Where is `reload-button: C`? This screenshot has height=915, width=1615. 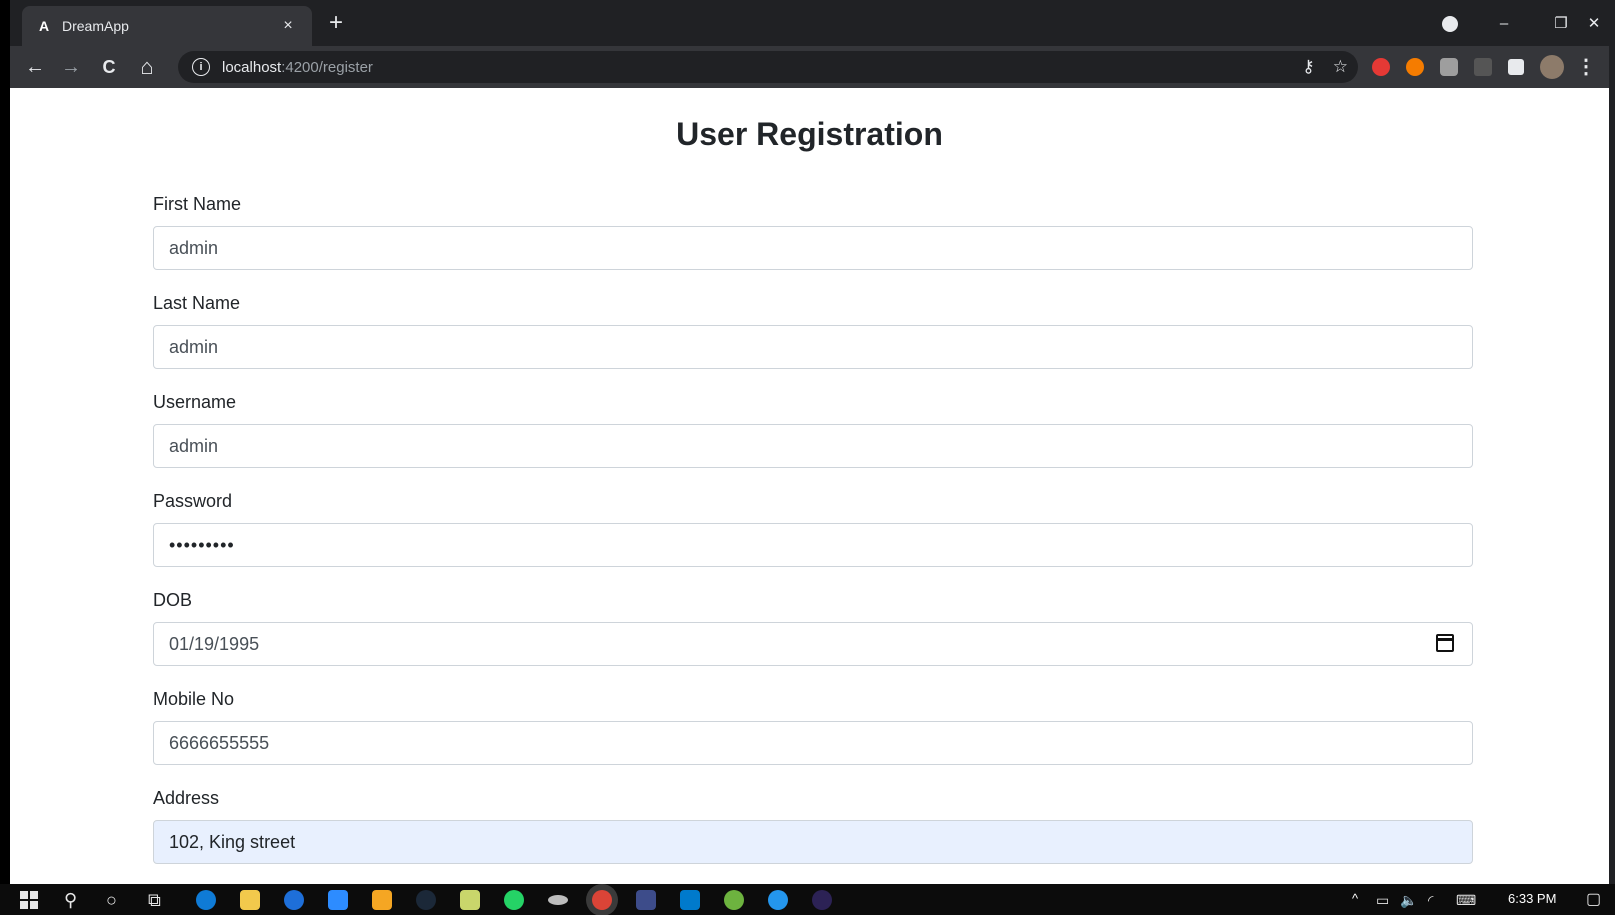
reload-button: C is located at coordinates (109, 67).